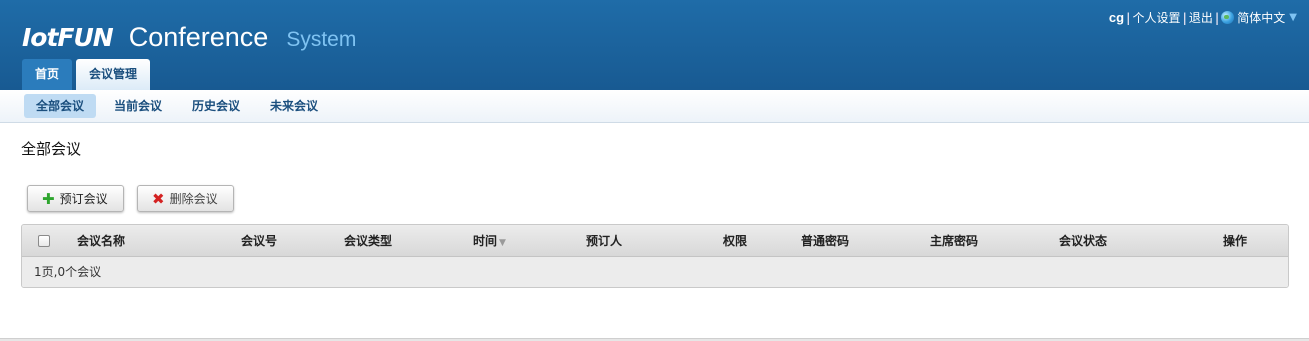 The height and width of the screenshot is (341, 1309). Describe the element at coordinates (83, 199) in the screenshot. I see `book-conference-label: 预订会议` at that location.